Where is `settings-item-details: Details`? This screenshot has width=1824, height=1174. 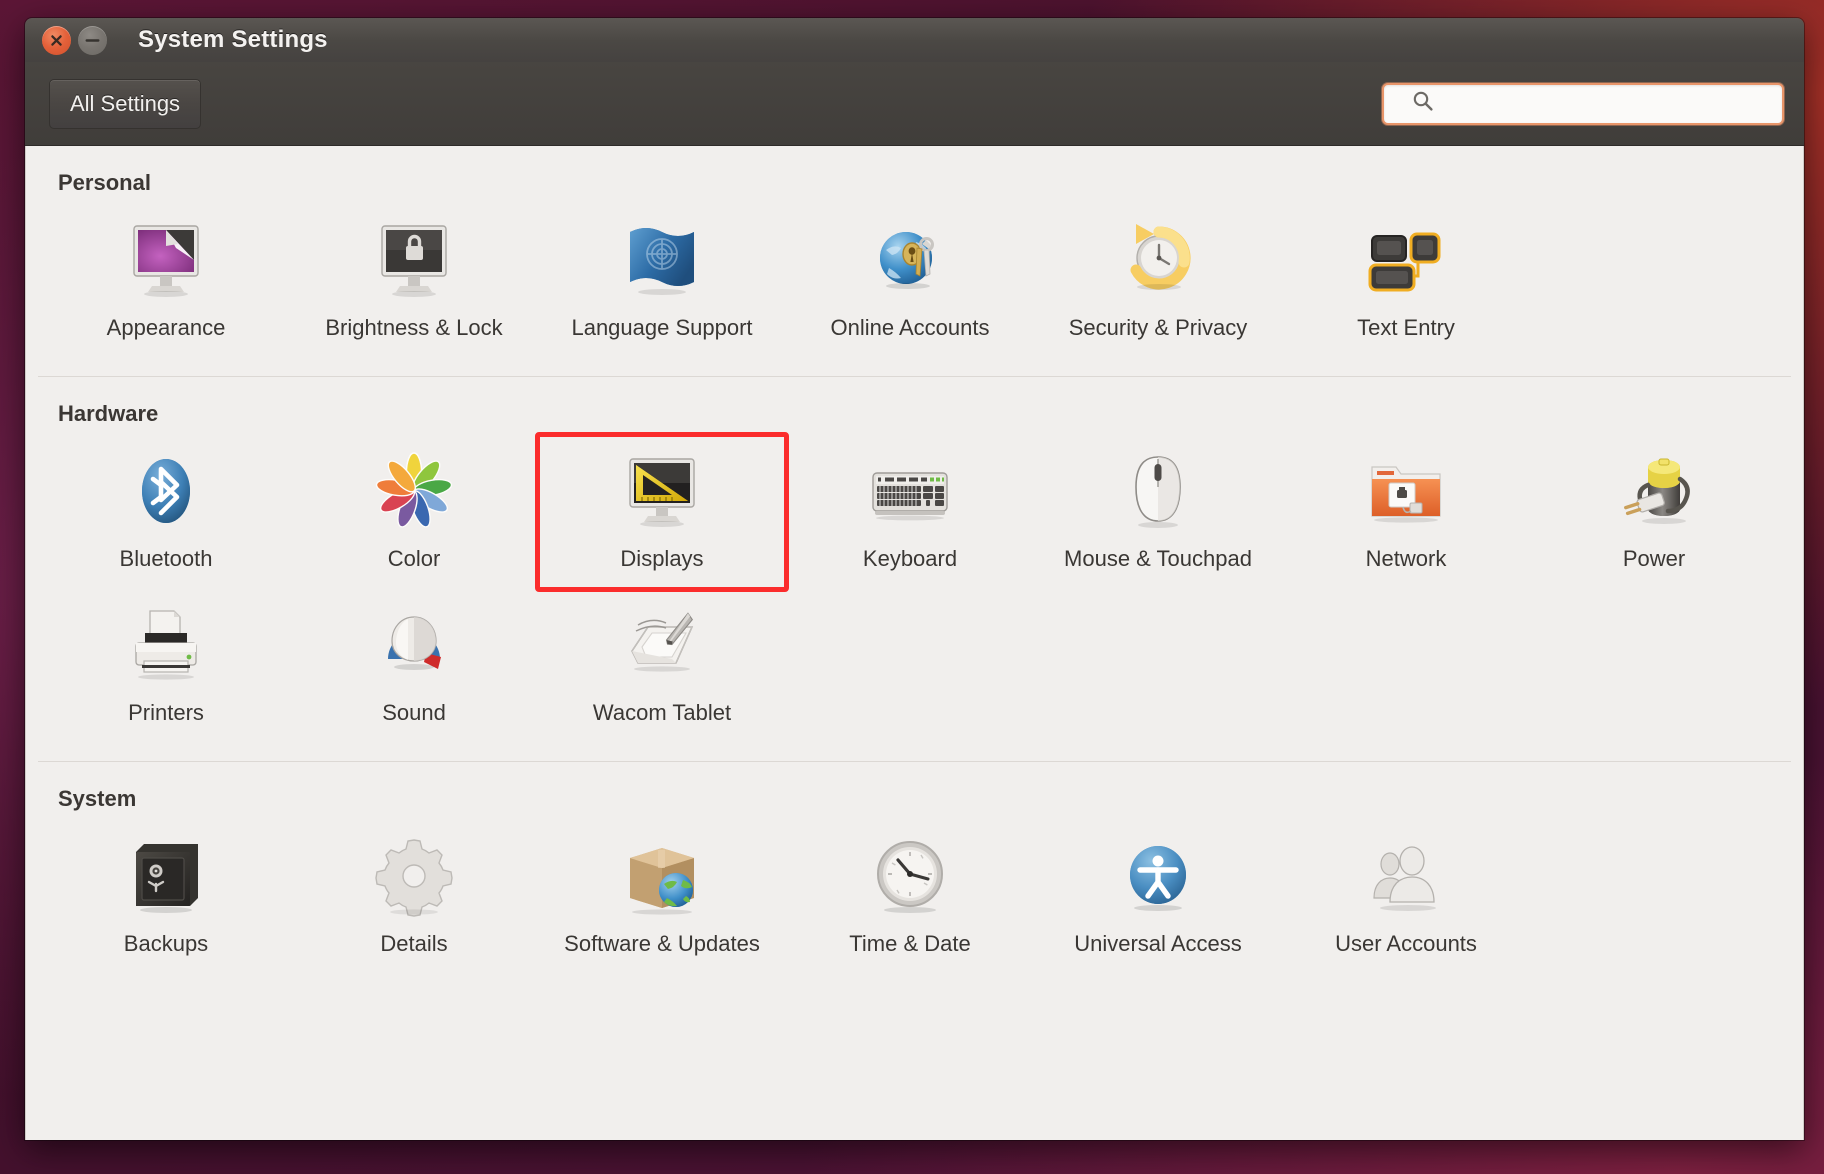 settings-item-details: Details is located at coordinates (414, 897).